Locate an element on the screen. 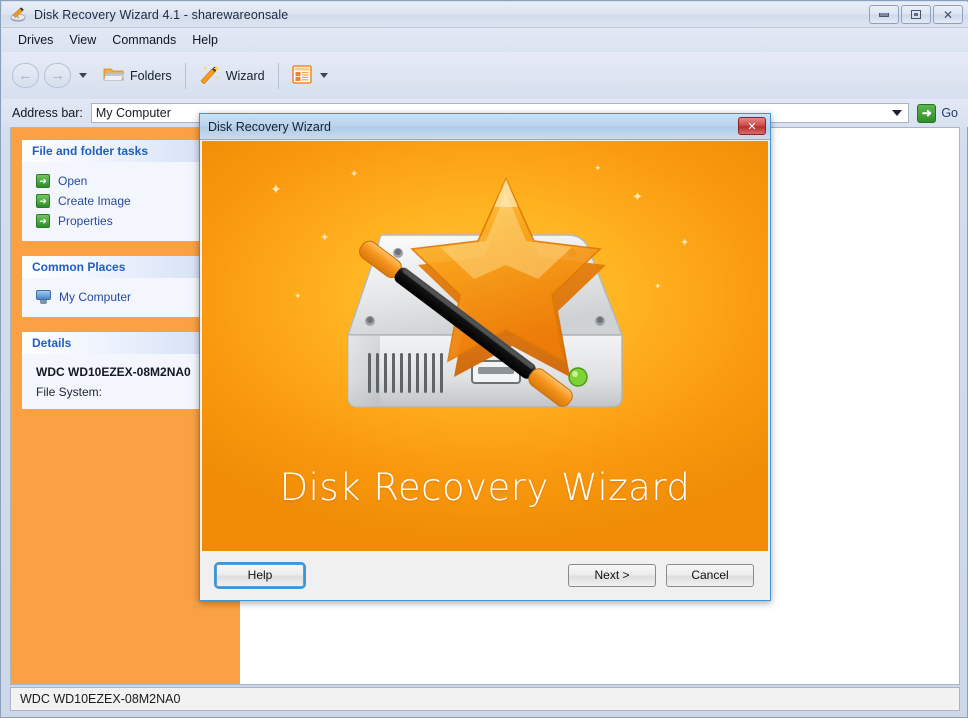  help-button-wrapper: Help is located at coordinates (260, 575).